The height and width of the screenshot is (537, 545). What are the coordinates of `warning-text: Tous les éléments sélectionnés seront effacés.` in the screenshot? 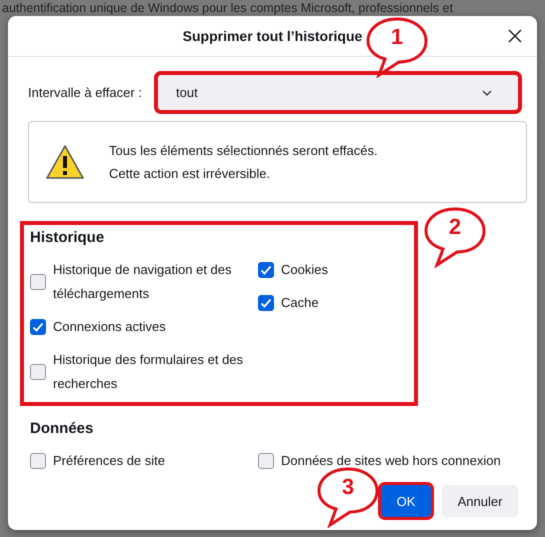 It's located at (243, 150).